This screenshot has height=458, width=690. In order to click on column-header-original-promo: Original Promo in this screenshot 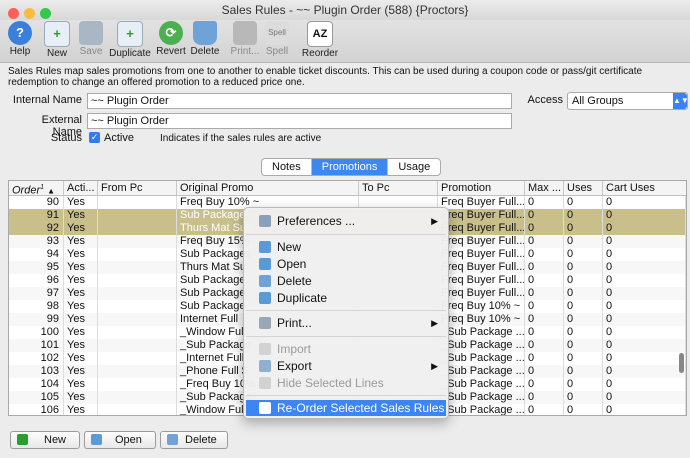, I will do `click(268, 188)`.